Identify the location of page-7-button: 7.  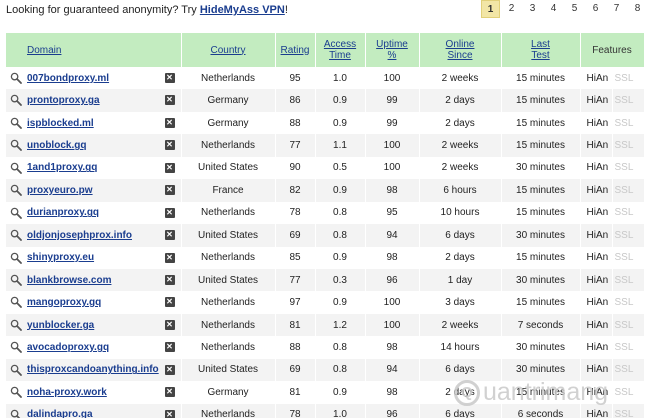
(616, 9).